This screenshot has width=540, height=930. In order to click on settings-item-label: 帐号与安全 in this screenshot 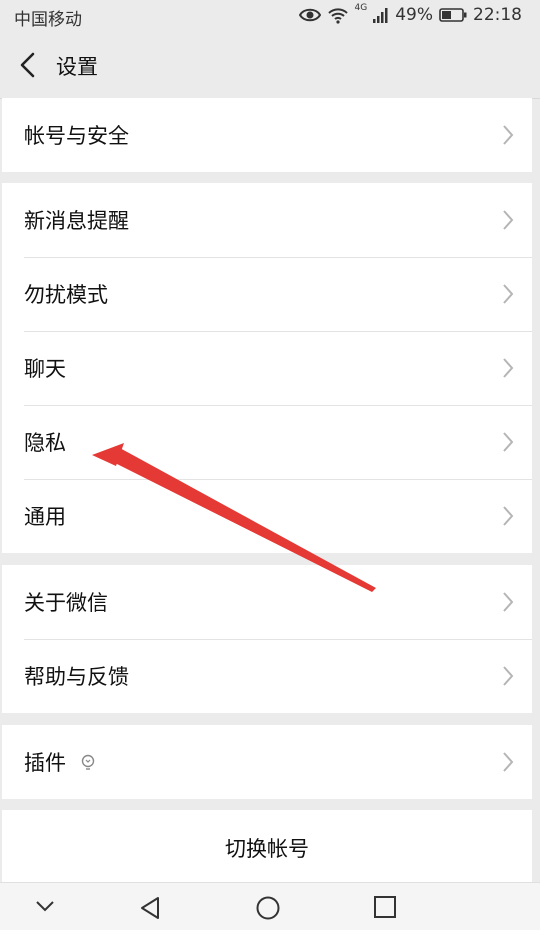, I will do `click(76, 136)`.